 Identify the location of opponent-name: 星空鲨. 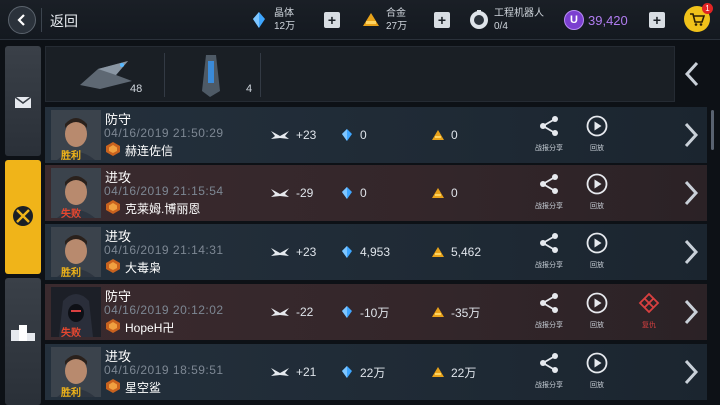
(143, 388).